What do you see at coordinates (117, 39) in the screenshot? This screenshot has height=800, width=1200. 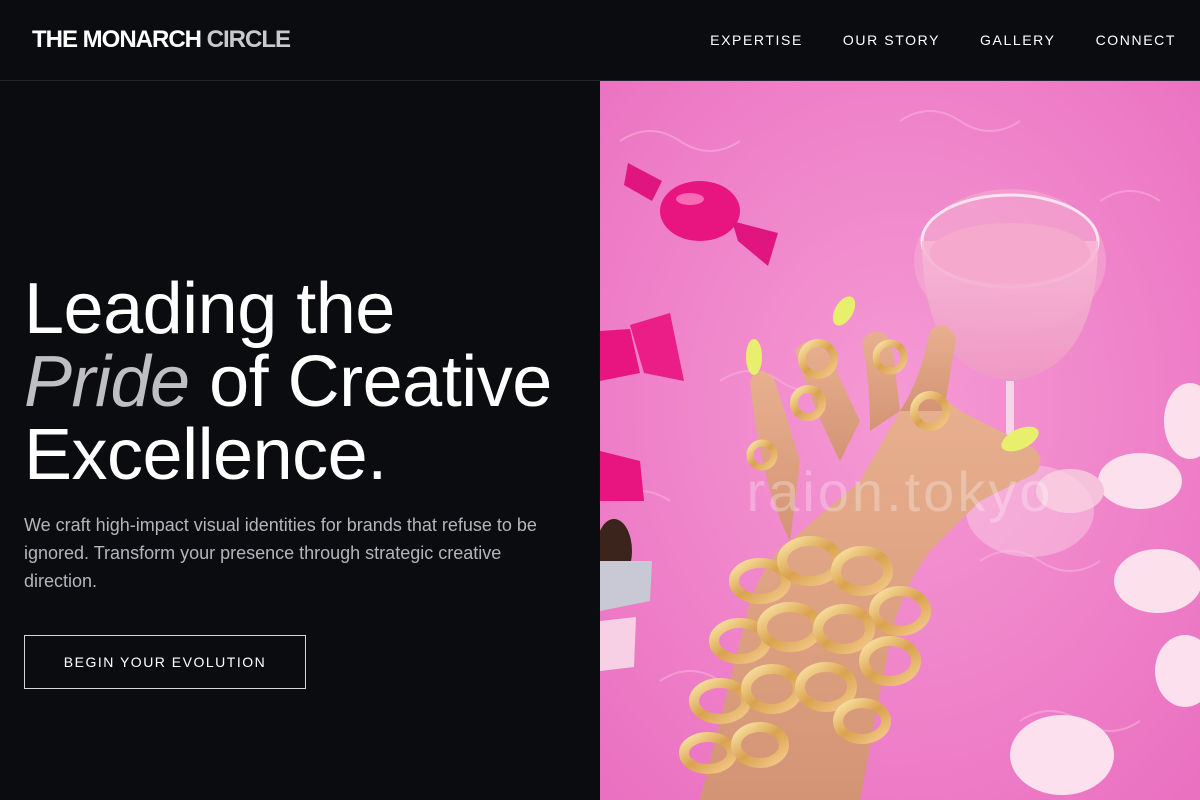 I see `brand-main-text: THE MONARCH` at bounding box center [117, 39].